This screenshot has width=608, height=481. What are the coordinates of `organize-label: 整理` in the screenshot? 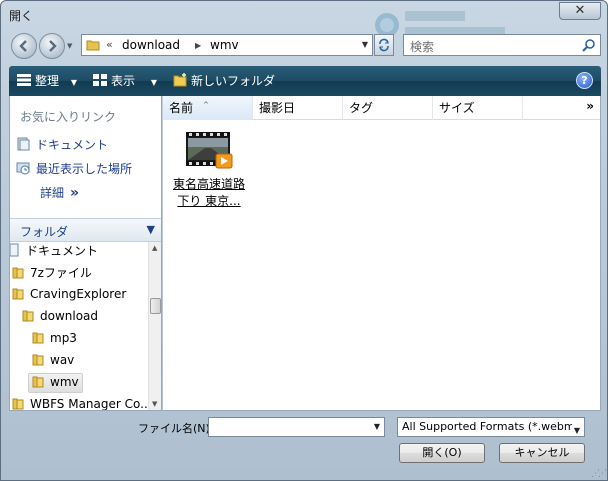 It's located at (47, 81).